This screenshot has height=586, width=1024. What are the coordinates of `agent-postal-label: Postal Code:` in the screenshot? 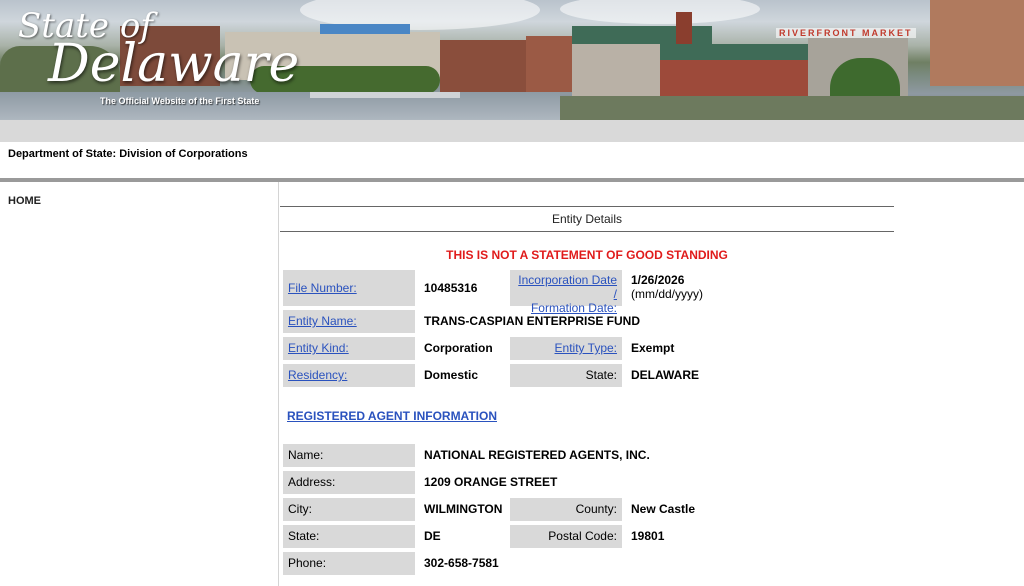 It's located at (566, 536).